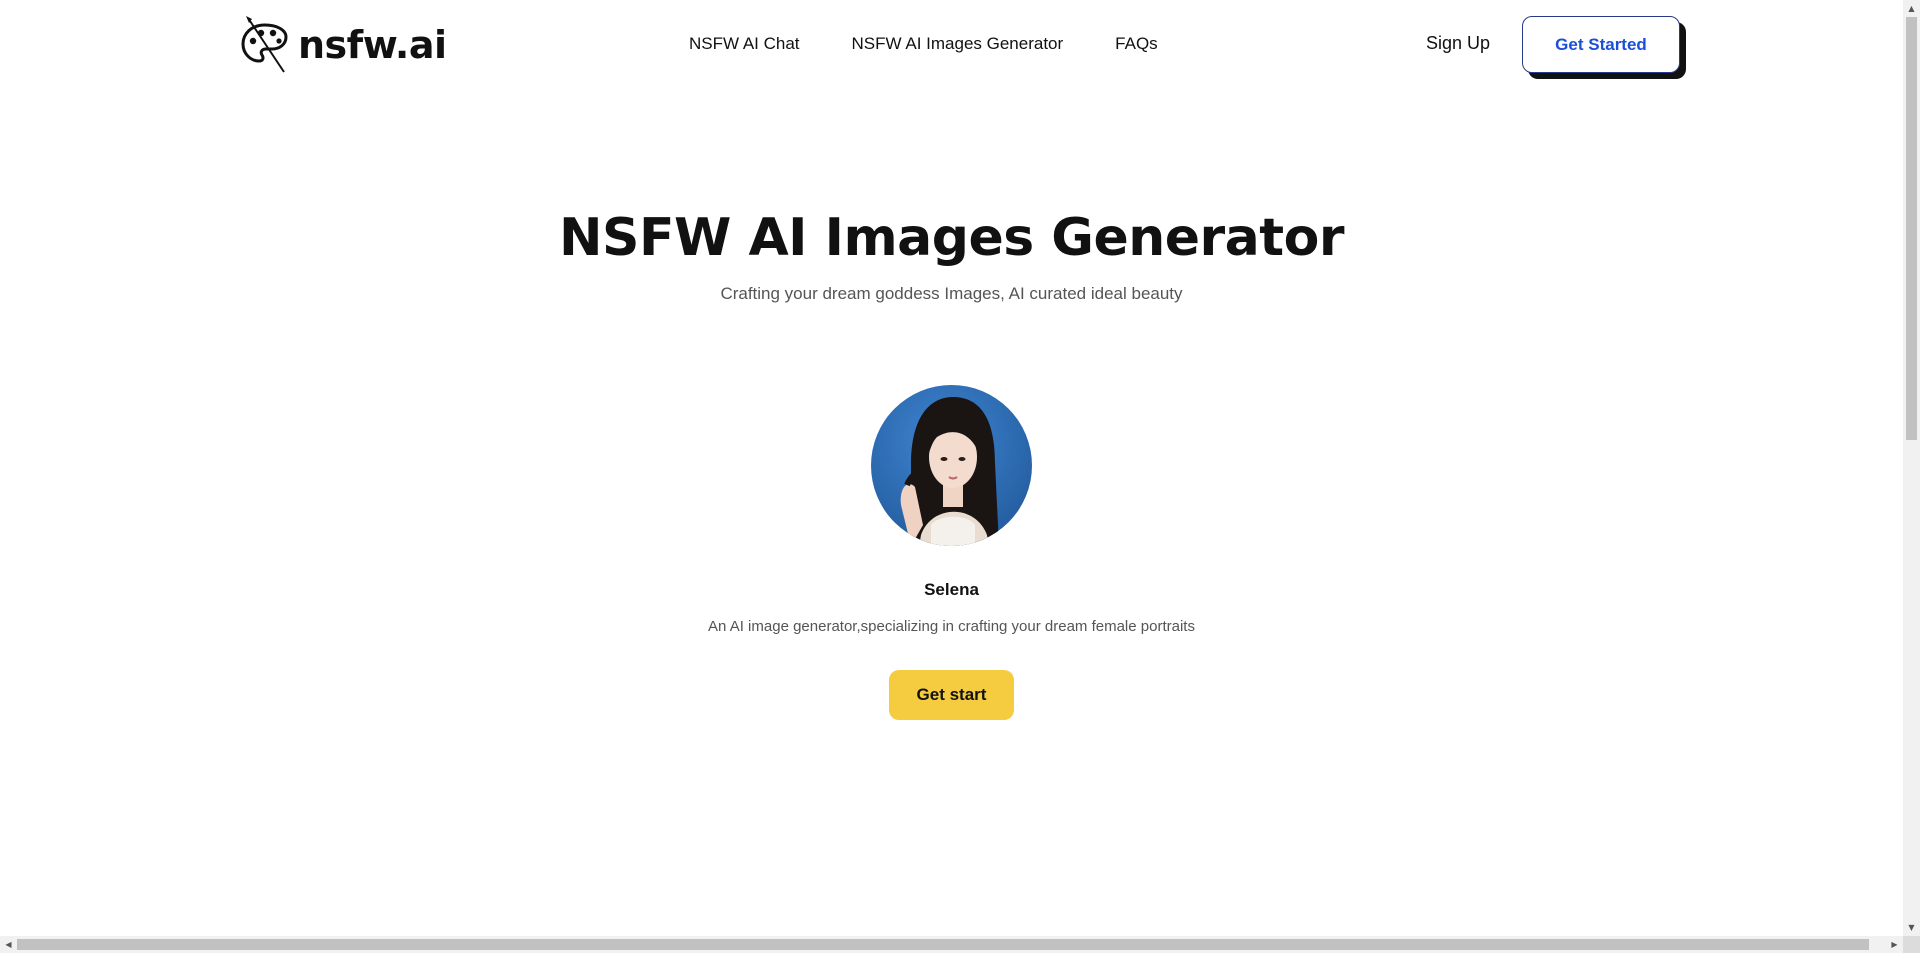 The height and width of the screenshot is (953, 1920). I want to click on get-started-wrapper: Get Started, so click(1604, 47).